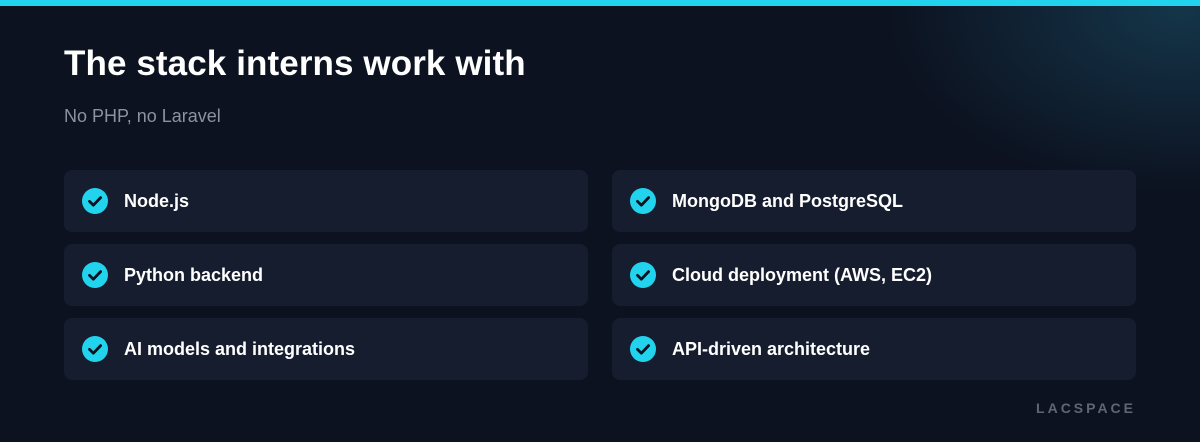 Image resolution: width=1200 pixels, height=442 pixels. I want to click on stack-item-nodejs: Node.js, so click(326, 201).